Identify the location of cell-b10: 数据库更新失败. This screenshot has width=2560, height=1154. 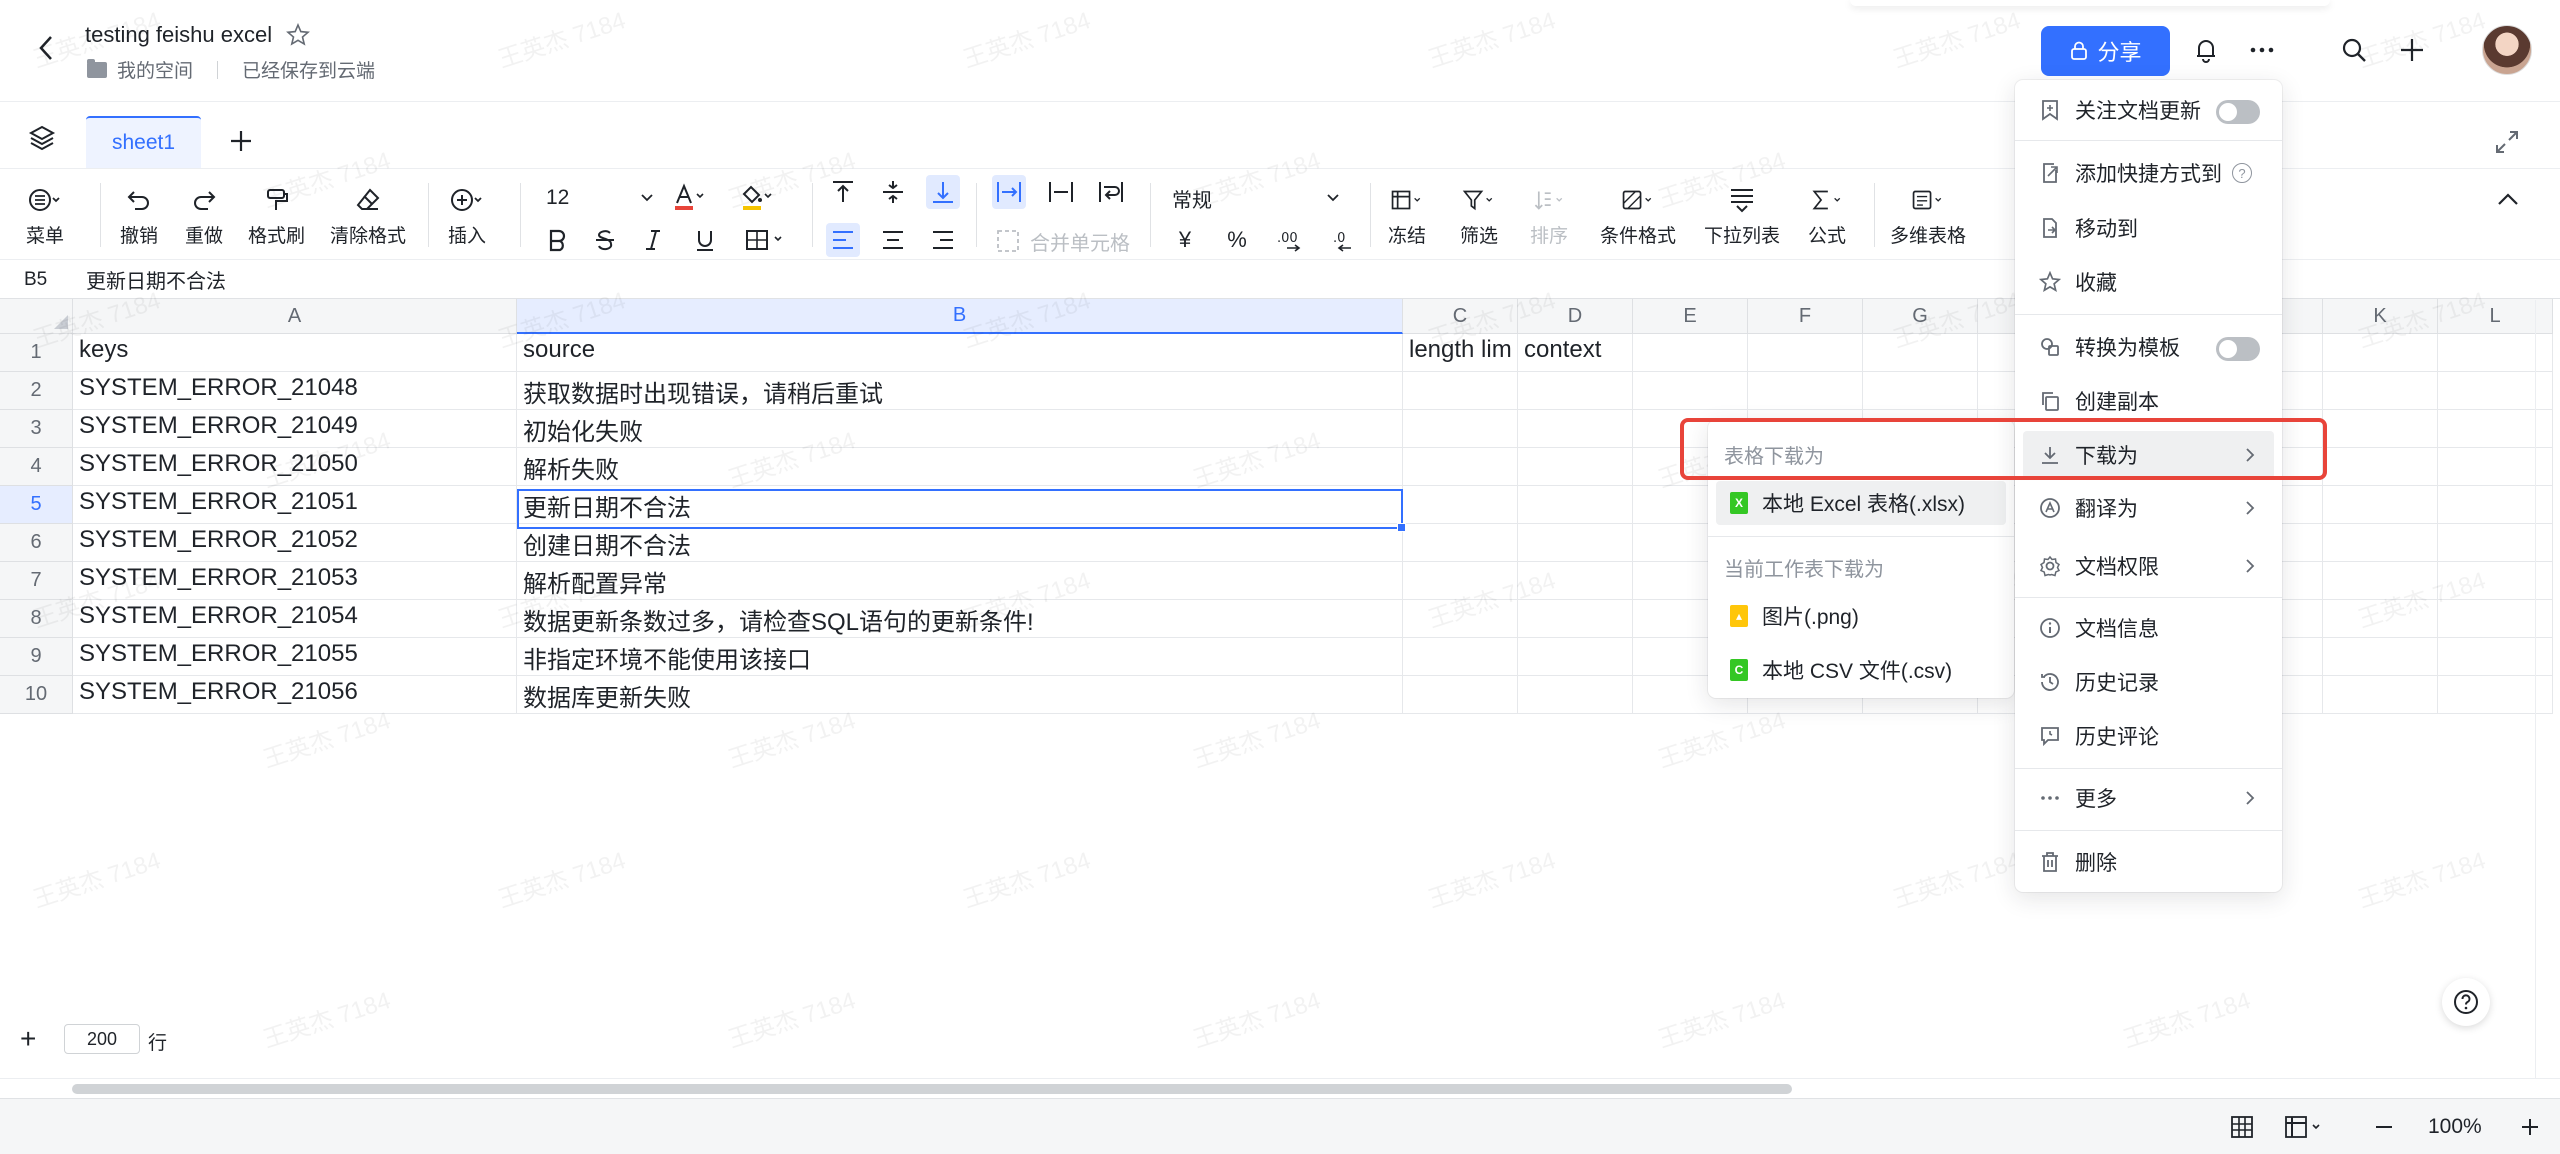
(960, 695).